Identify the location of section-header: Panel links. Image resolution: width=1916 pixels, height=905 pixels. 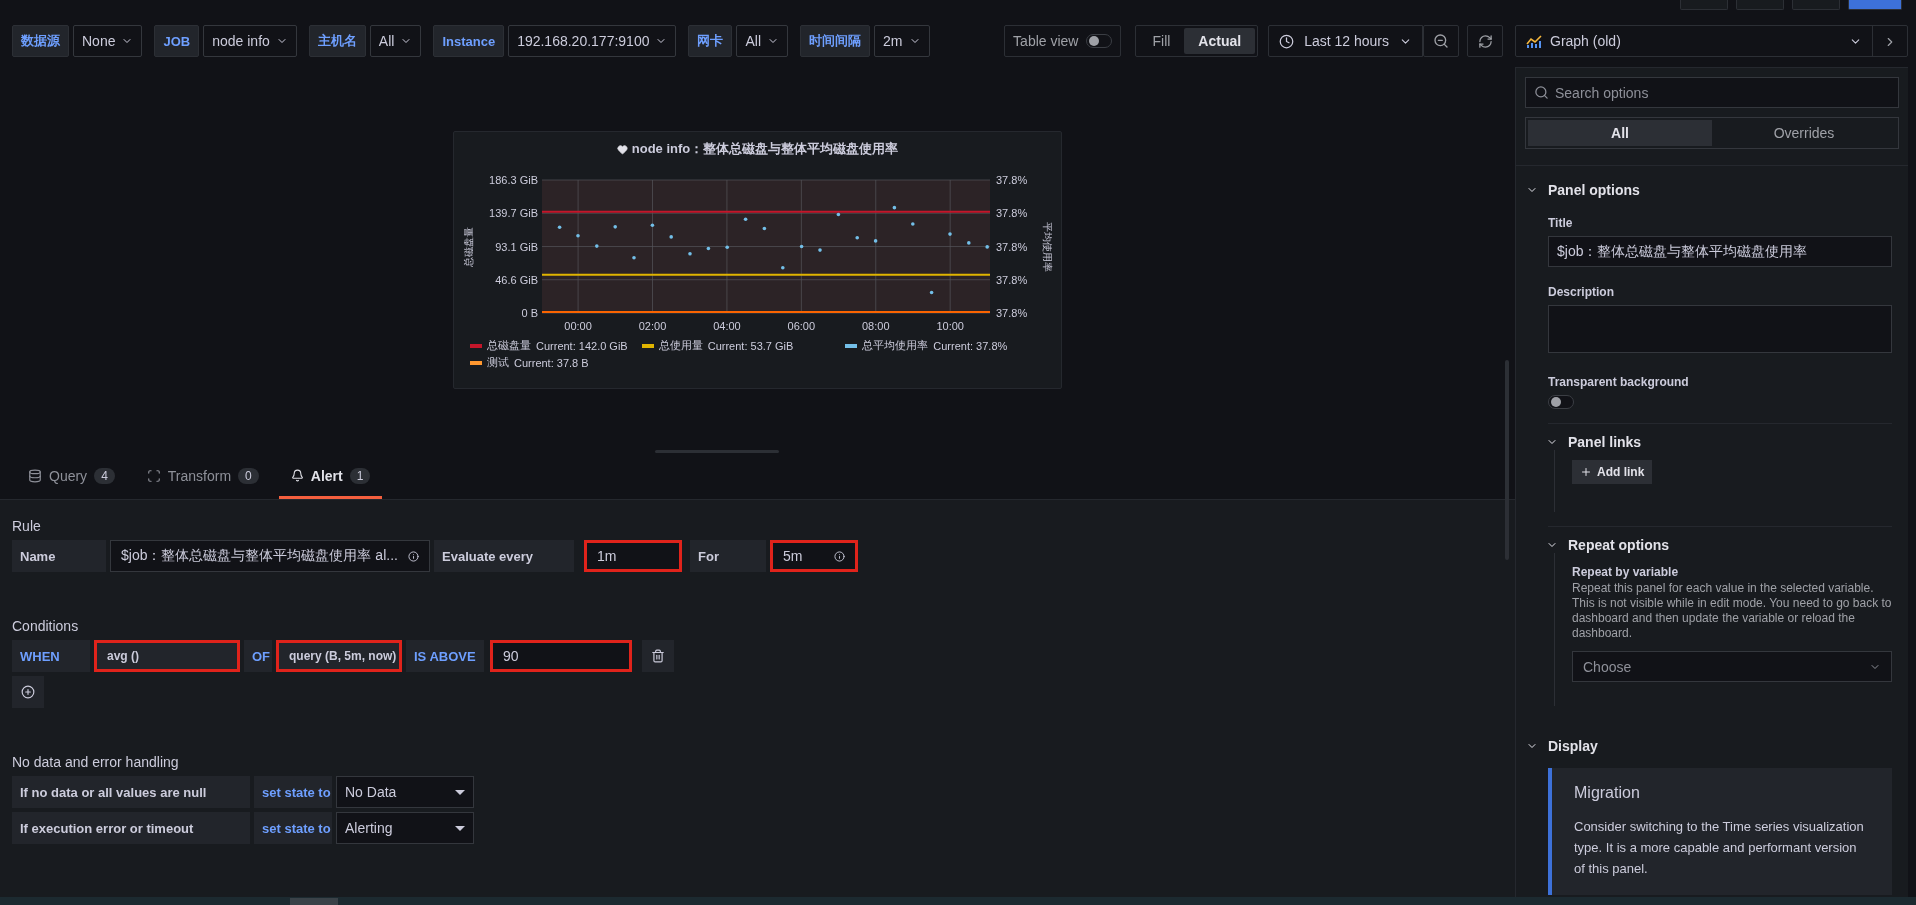
(1719, 442).